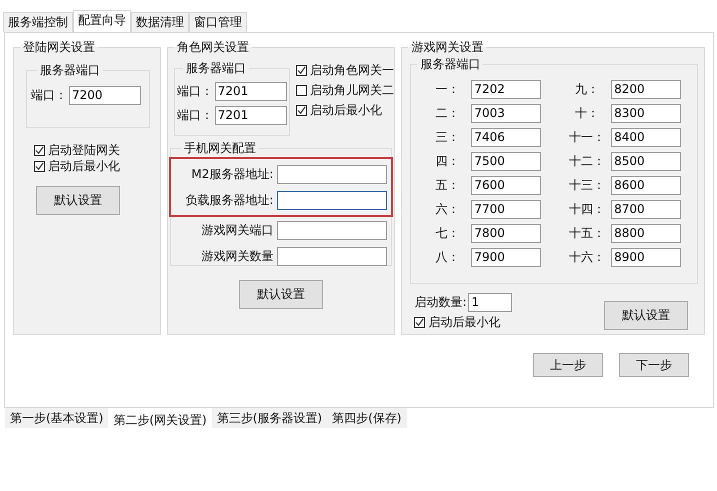 Image resolution: width=717 pixels, height=491 pixels. Describe the element at coordinates (587, 89) in the screenshot. I see `field-label: 九：` at that location.